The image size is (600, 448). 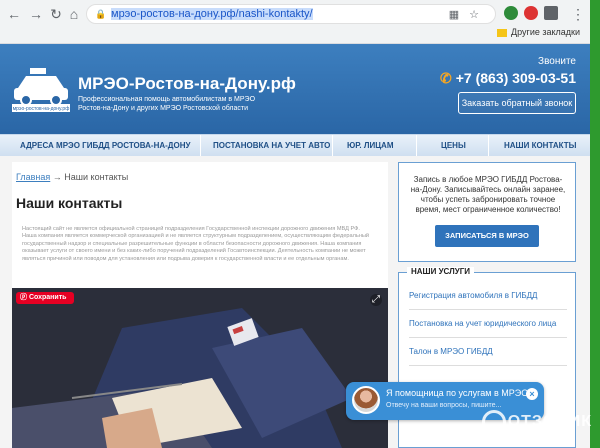 I want to click on breadcrumb: Главная → Наши контакты, so click(x=72, y=177).